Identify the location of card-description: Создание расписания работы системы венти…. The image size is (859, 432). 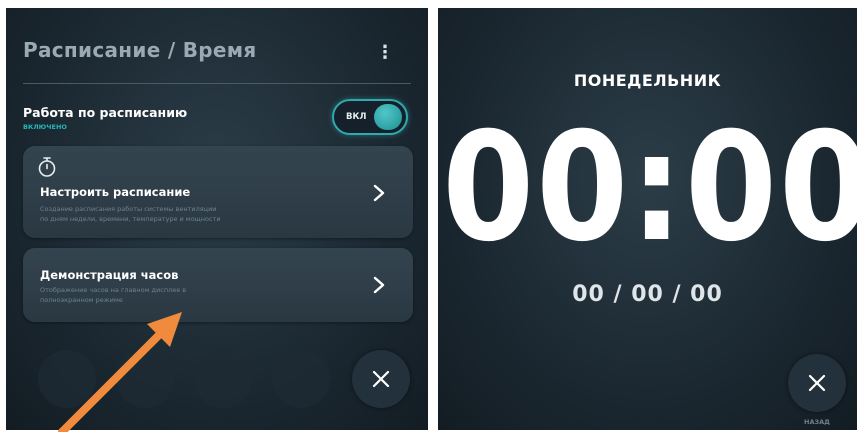
(155, 214).